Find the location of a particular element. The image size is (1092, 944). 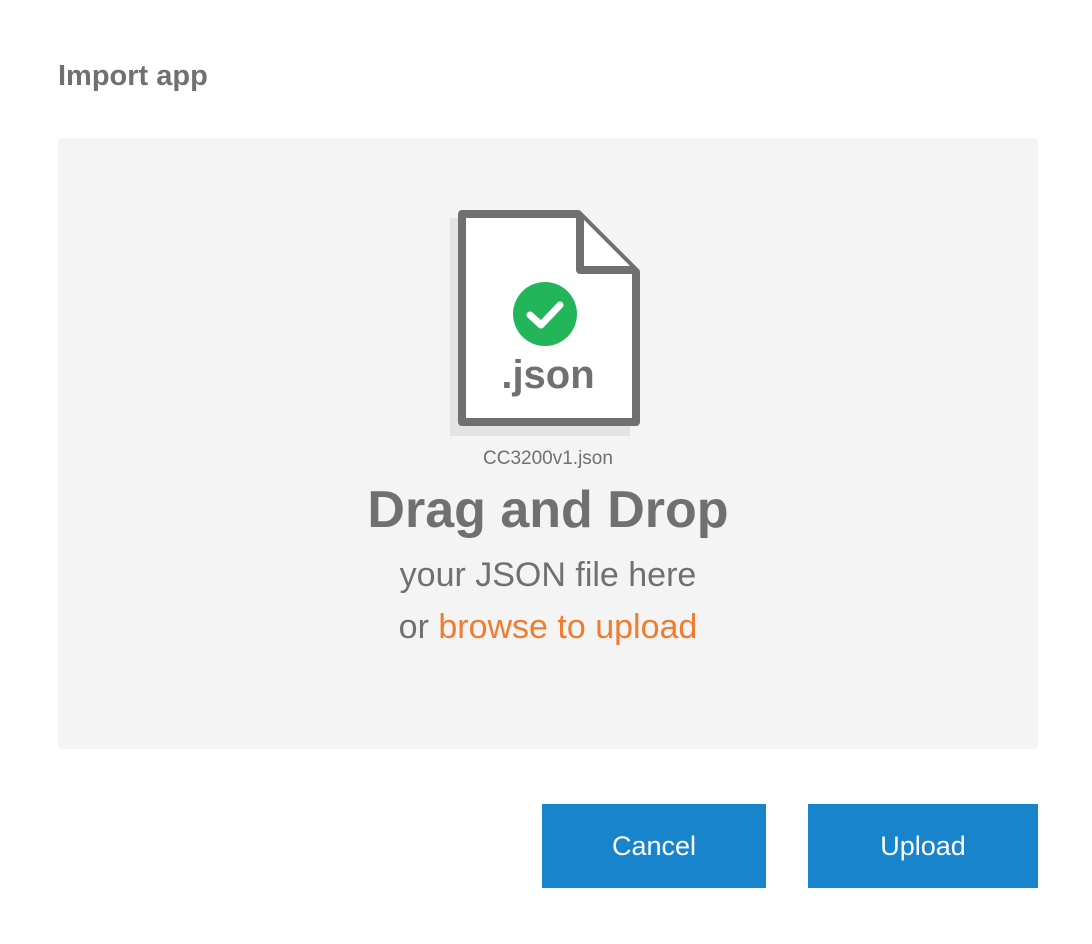

browse-prefix: or is located at coordinates (418, 627).